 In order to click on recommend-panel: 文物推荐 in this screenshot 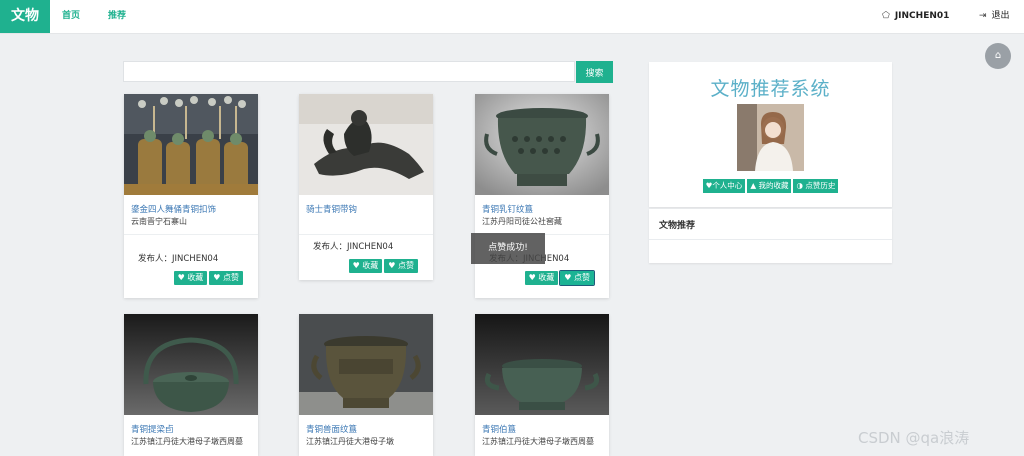, I will do `click(770, 236)`.